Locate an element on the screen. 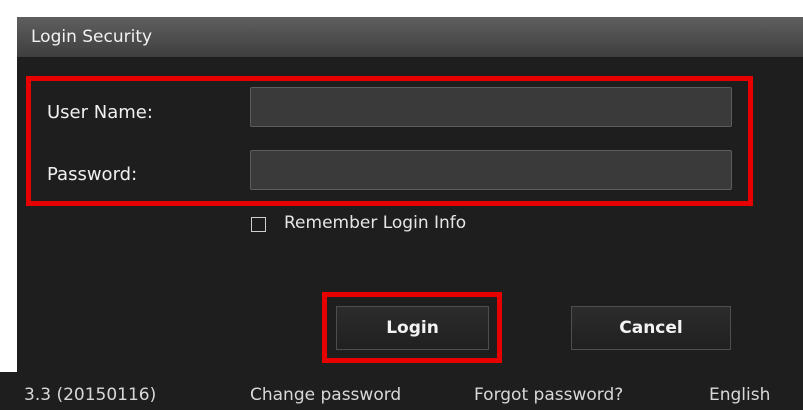 Image resolution: width=803 pixels, height=410 pixels. login-button-label: Login is located at coordinates (412, 328).